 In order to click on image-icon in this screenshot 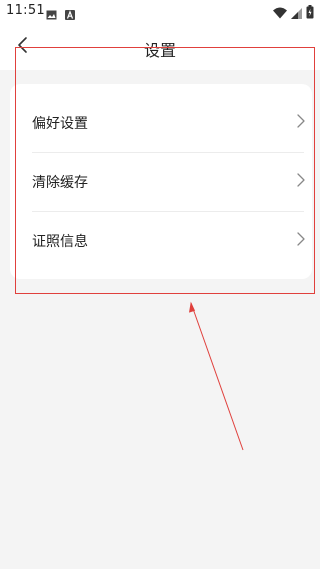, I will do `click(51, 14)`.